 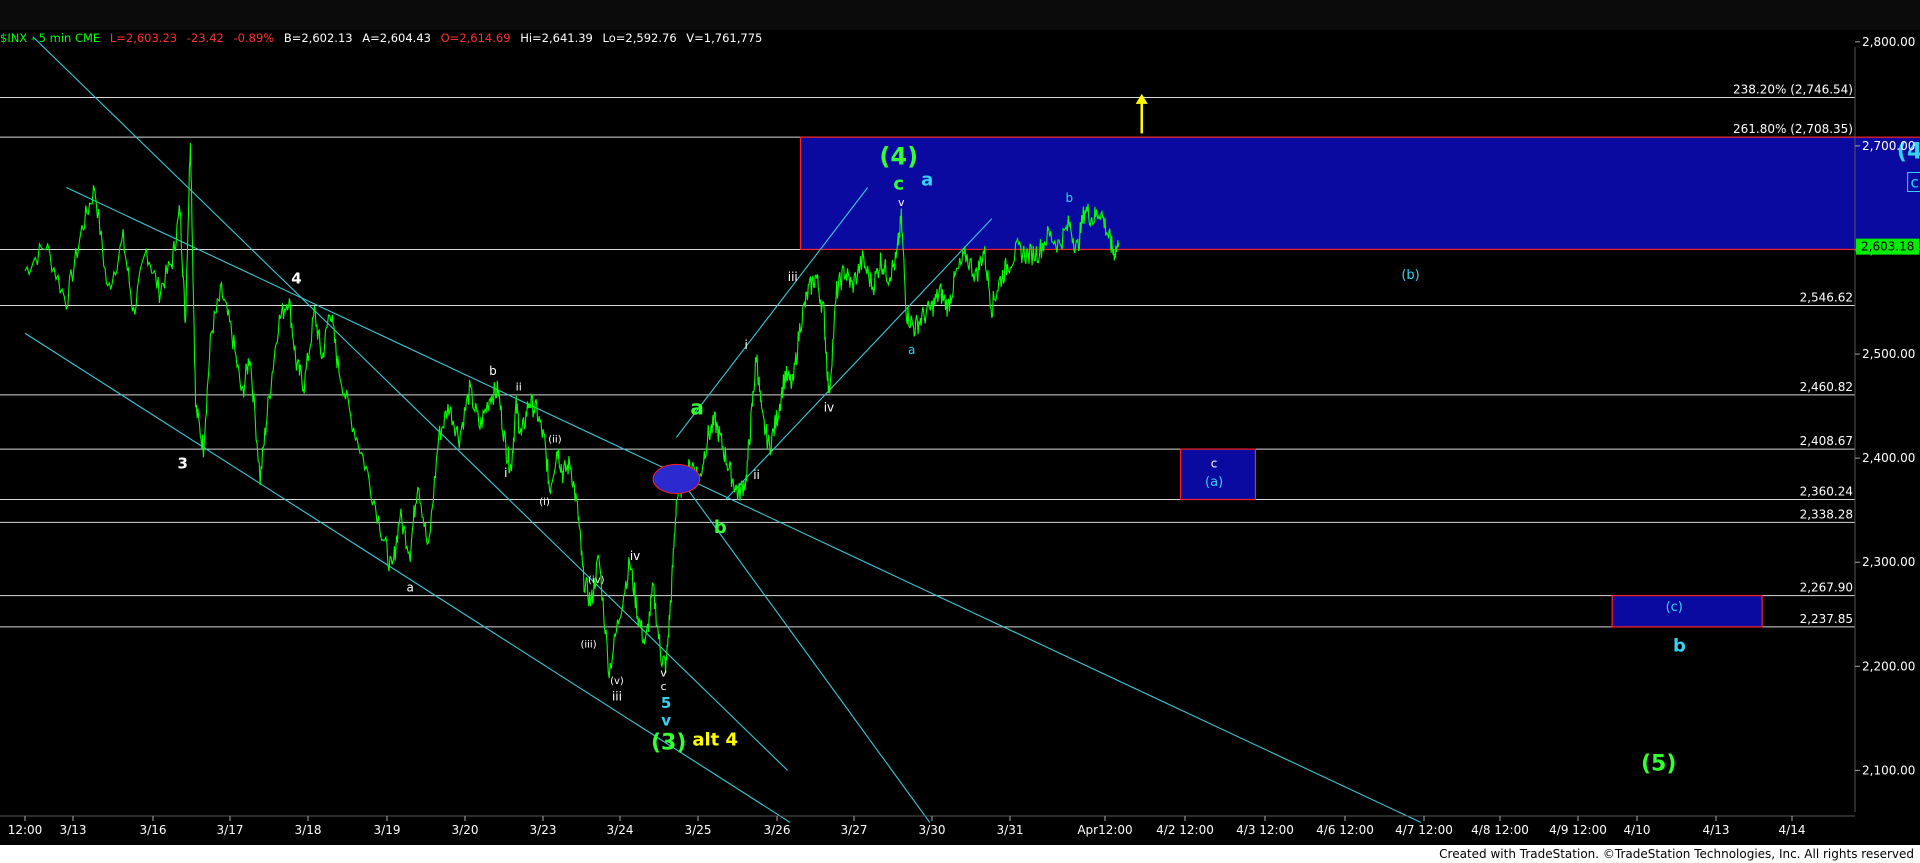 What do you see at coordinates (676, 479) in the screenshot?
I see `ellipse-marker` at bounding box center [676, 479].